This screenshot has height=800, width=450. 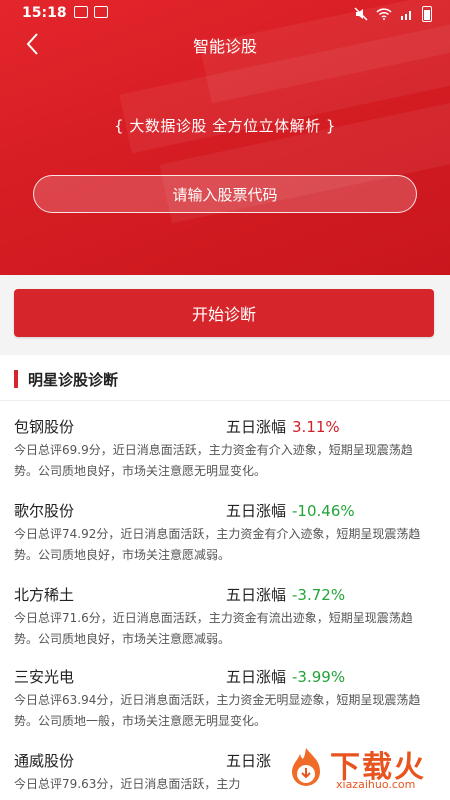 What do you see at coordinates (376, 784) in the screenshot?
I see `watermark-url: xiazaihuo.com` at bounding box center [376, 784].